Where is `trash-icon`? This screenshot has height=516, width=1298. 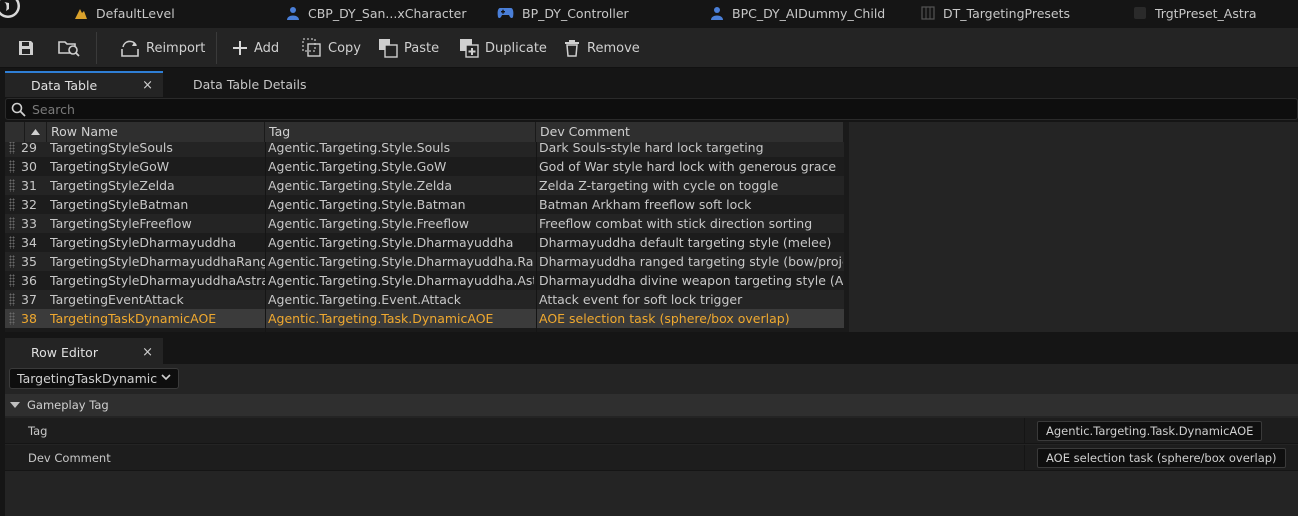 trash-icon is located at coordinates (572, 48).